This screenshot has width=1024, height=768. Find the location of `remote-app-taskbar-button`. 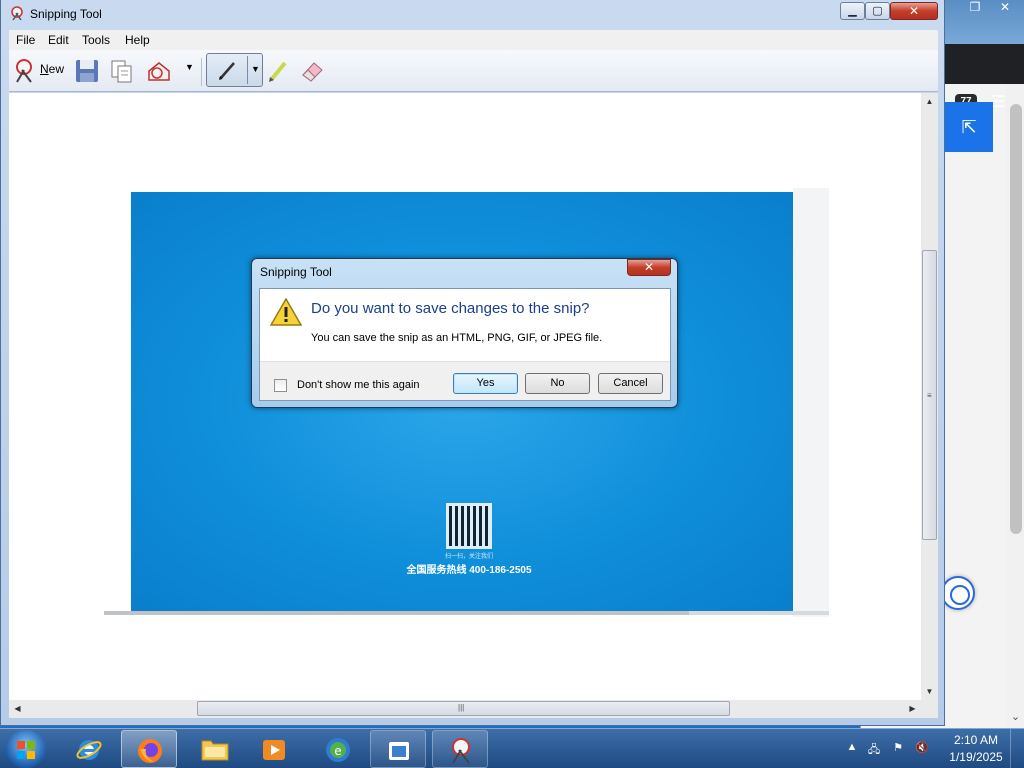

remote-app-taskbar-button is located at coordinates (398, 749).